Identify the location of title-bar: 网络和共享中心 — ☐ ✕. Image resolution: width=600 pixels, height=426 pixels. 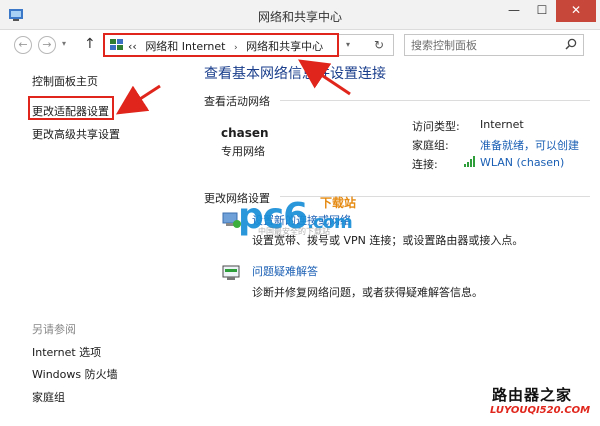
(300, 15).